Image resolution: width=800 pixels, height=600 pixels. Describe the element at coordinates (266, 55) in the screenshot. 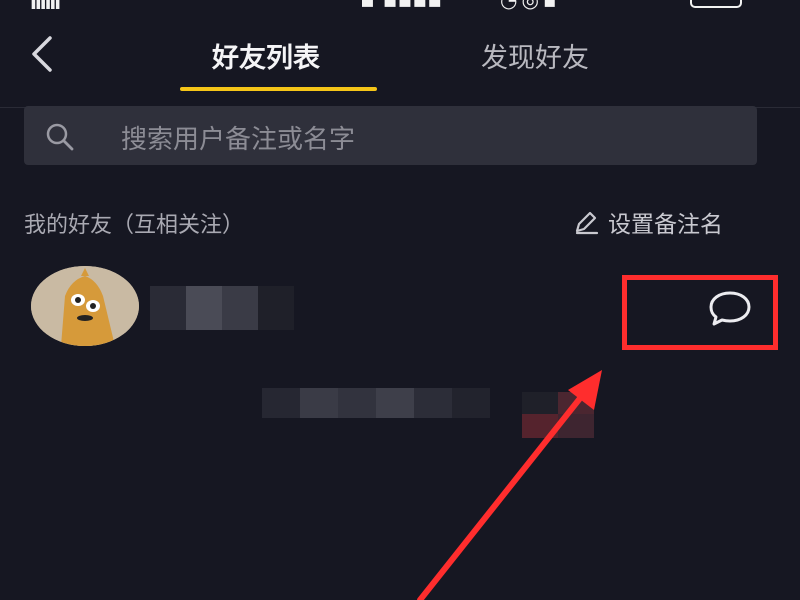

I see `tab-friend-list: 好友列表` at that location.